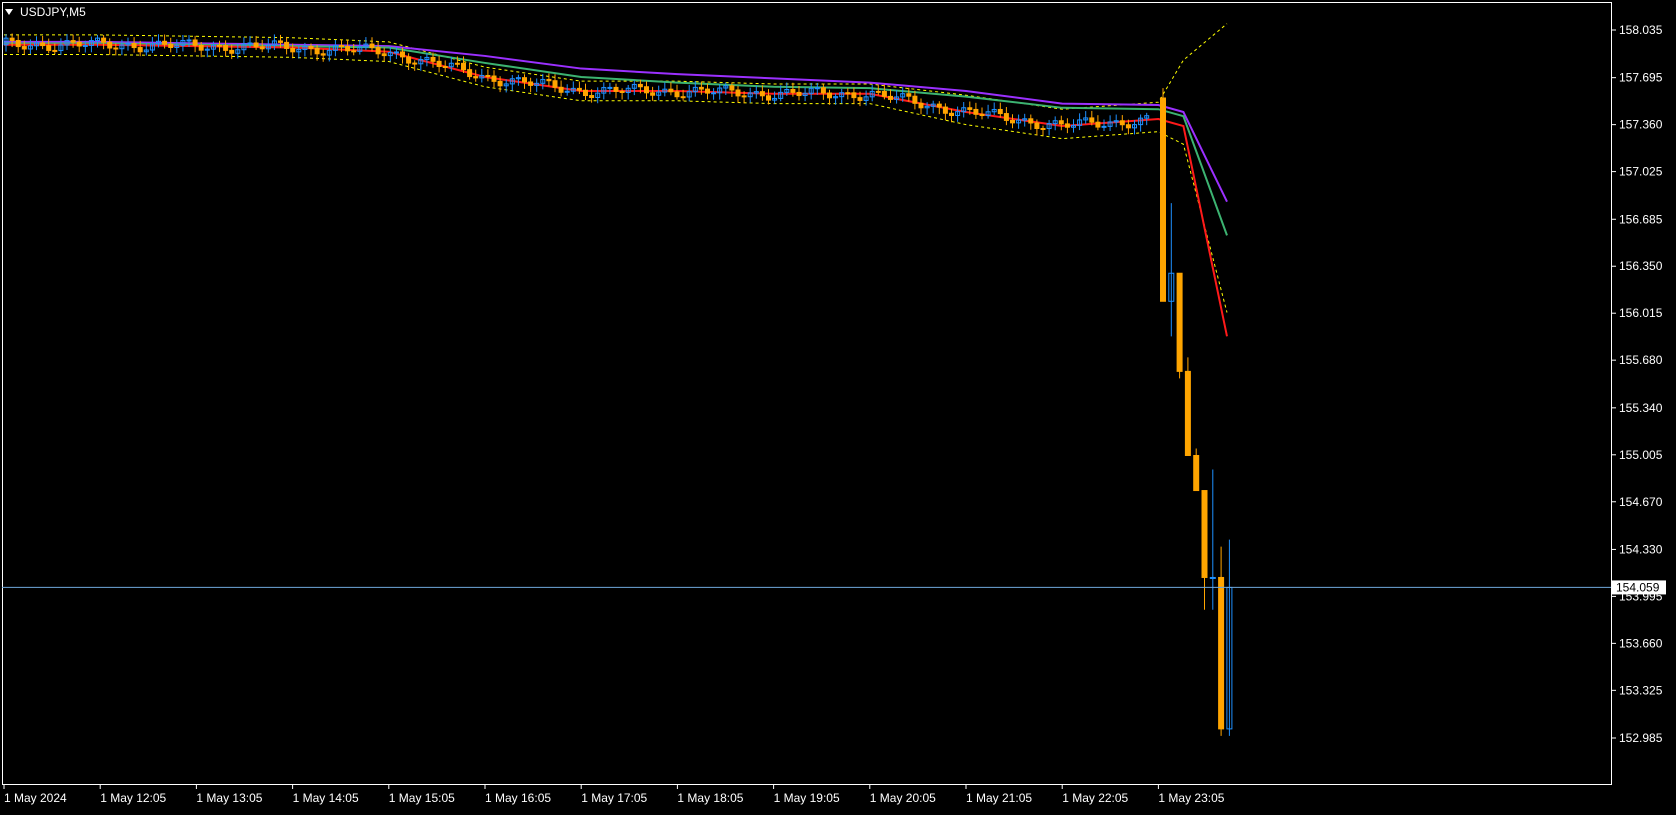 The image size is (1676, 815). What do you see at coordinates (903, 798) in the screenshot?
I see `x-tick-label: 1 May 20:05` at bounding box center [903, 798].